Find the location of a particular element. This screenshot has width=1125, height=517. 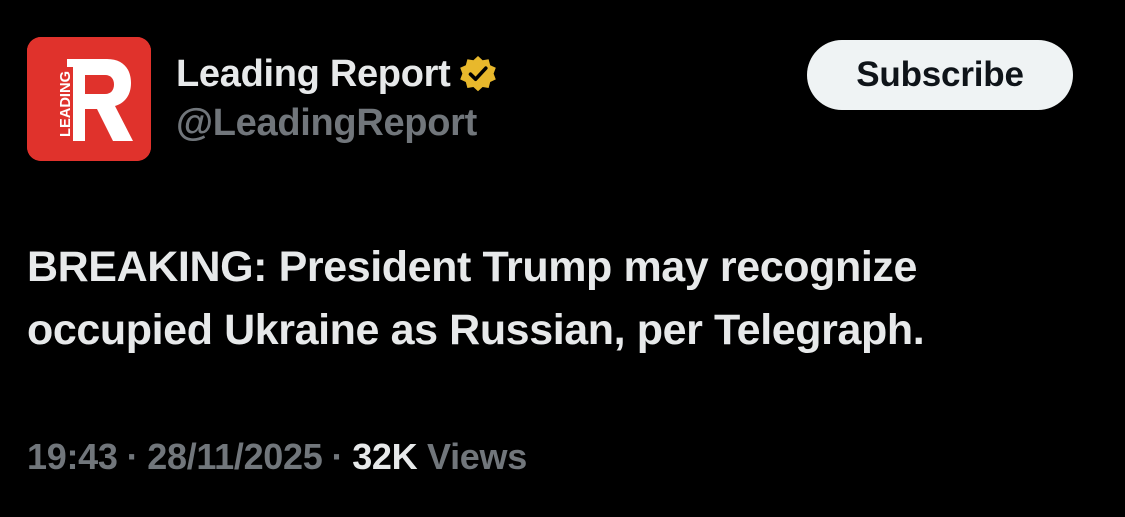

tweet-meta: 19:43 · 28/11/2025 · 32K Views is located at coordinates (277, 457).